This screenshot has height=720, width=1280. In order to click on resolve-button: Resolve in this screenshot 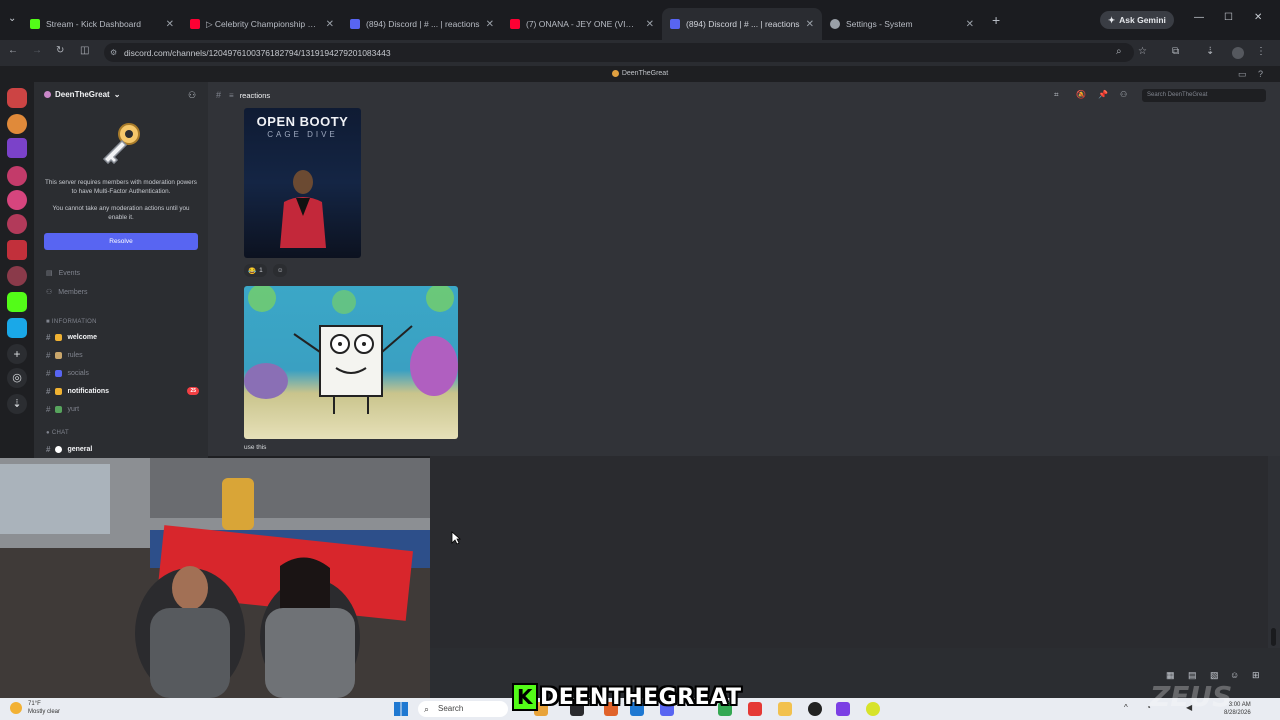, I will do `click(121, 241)`.